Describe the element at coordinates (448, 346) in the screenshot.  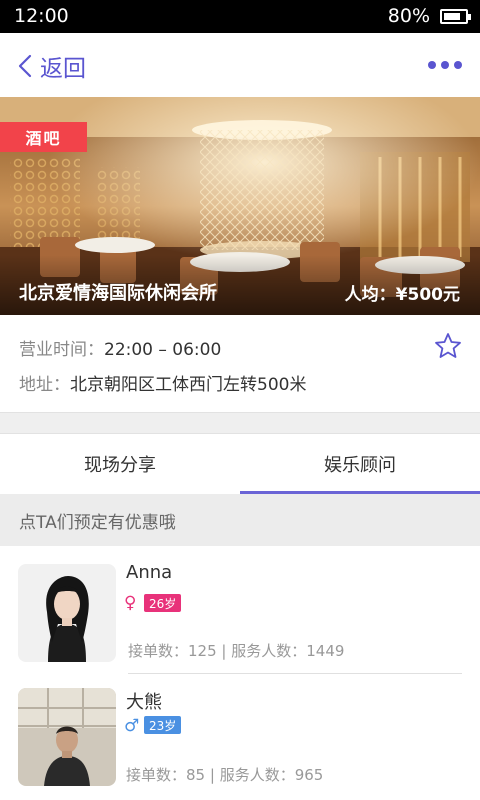
I see `star-outline-icon` at that location.